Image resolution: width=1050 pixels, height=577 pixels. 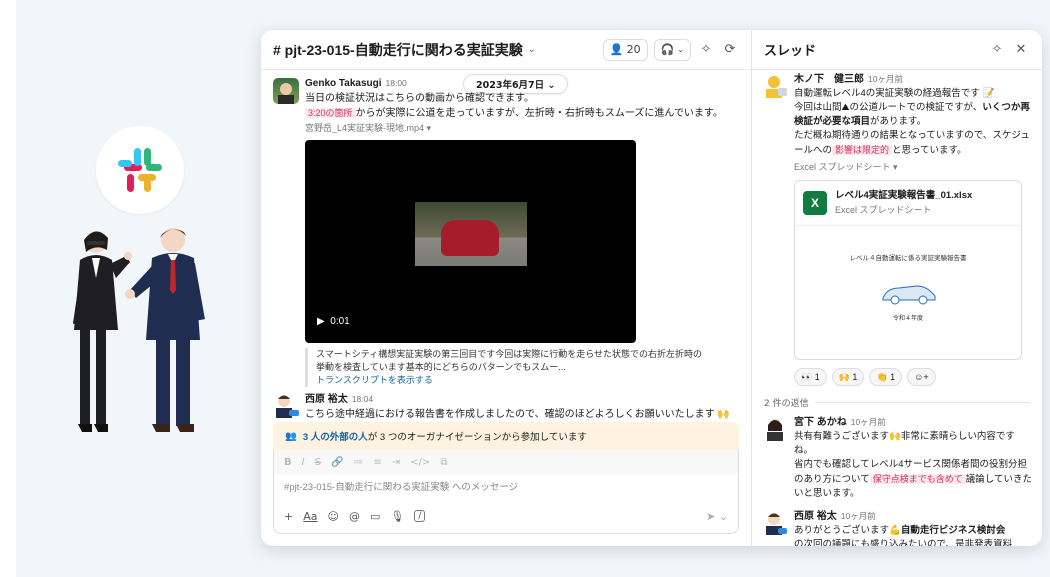 What do you see at coordinates (340, 321) in the screenshot?
I see `video-time: 0:01` at bounding box center [340, 321].